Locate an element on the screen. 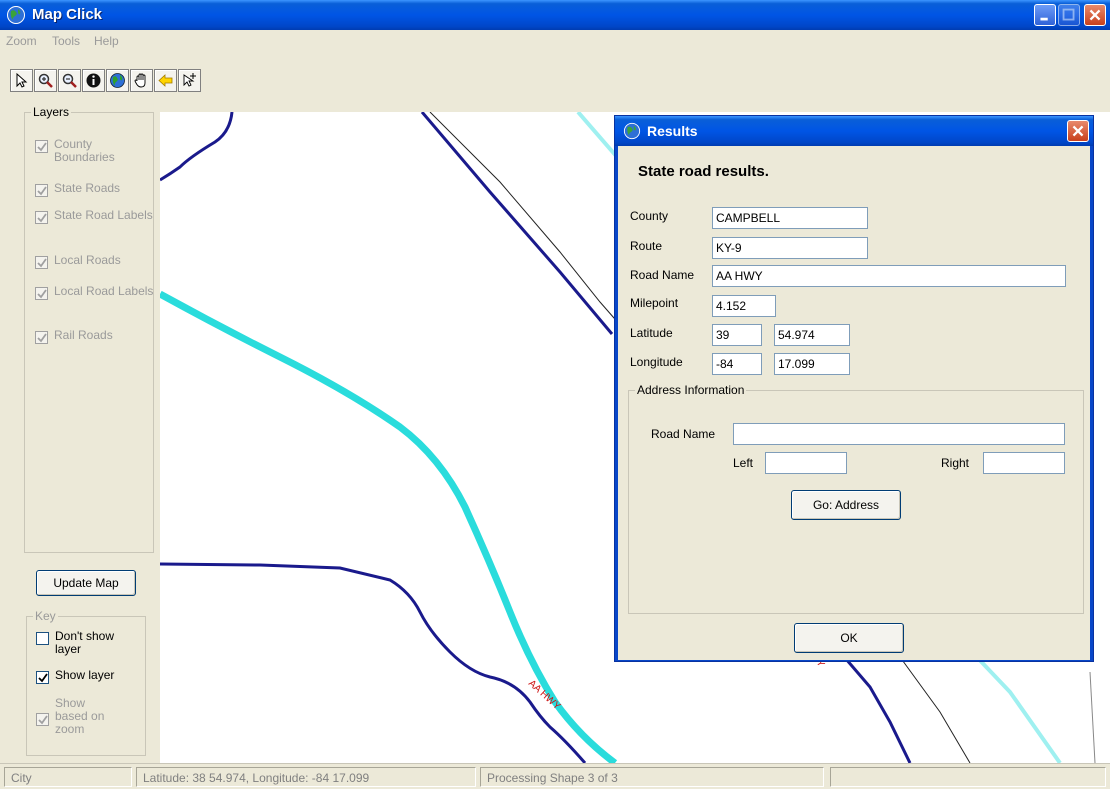 The height and width of the screenshot is (789, 1110). dialog-title-bar: Results is located at coordinates (854, 131).